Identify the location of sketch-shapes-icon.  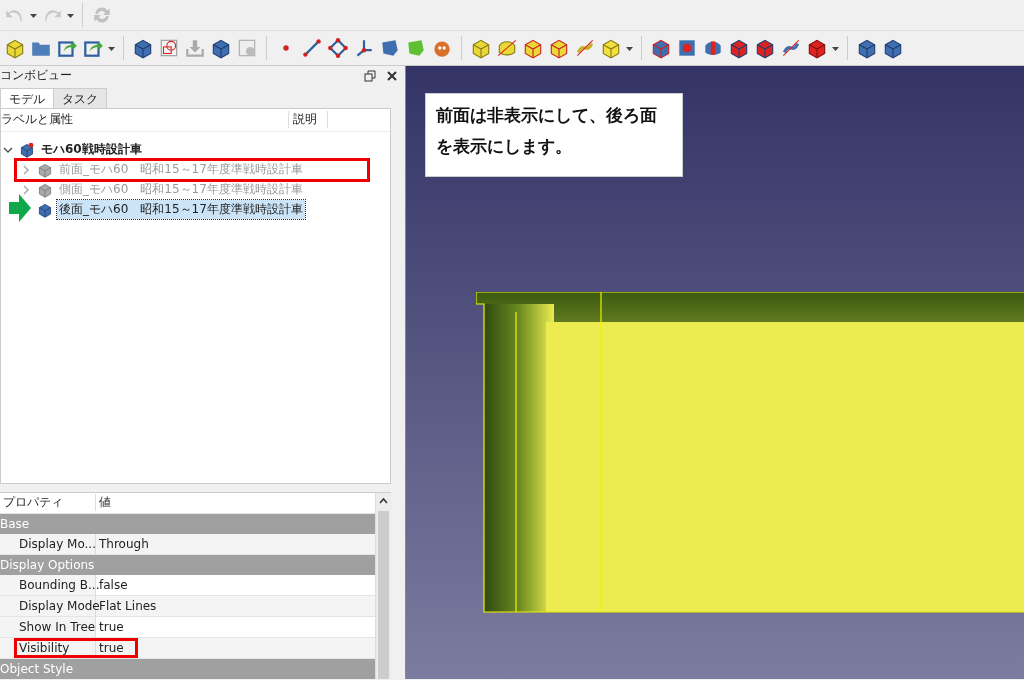
(169, 48).